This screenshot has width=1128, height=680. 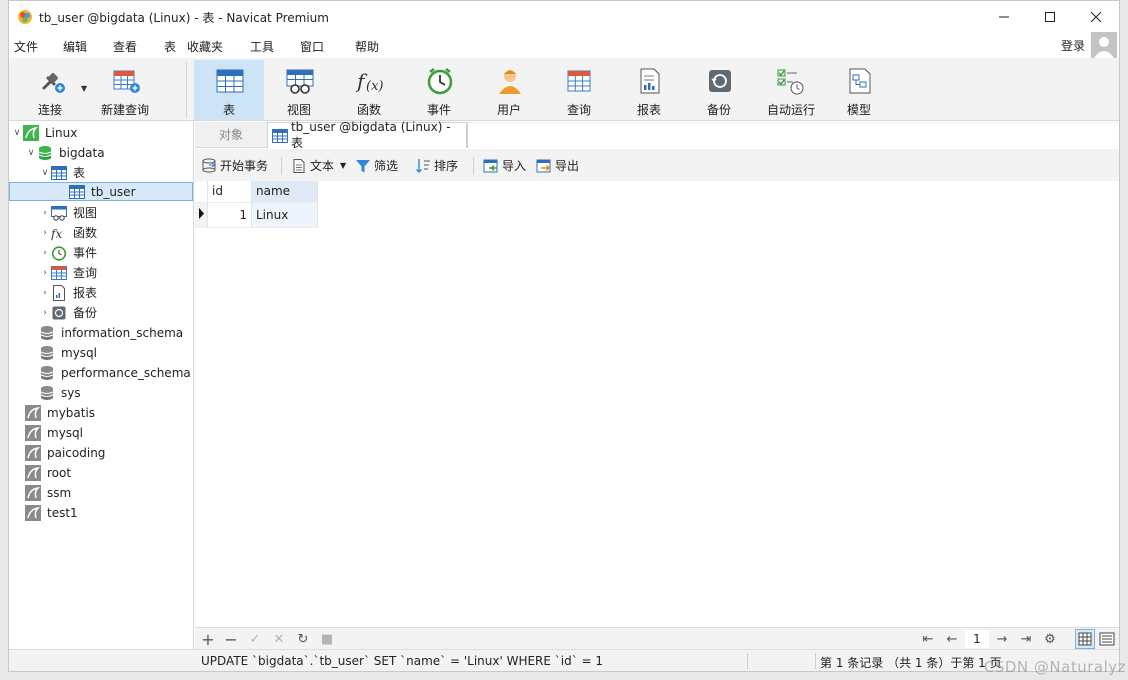 What do you see at coordinates (1002, 639) in the screenshot?
I see `next-page-button: →` at bounding box center [1002, 639].